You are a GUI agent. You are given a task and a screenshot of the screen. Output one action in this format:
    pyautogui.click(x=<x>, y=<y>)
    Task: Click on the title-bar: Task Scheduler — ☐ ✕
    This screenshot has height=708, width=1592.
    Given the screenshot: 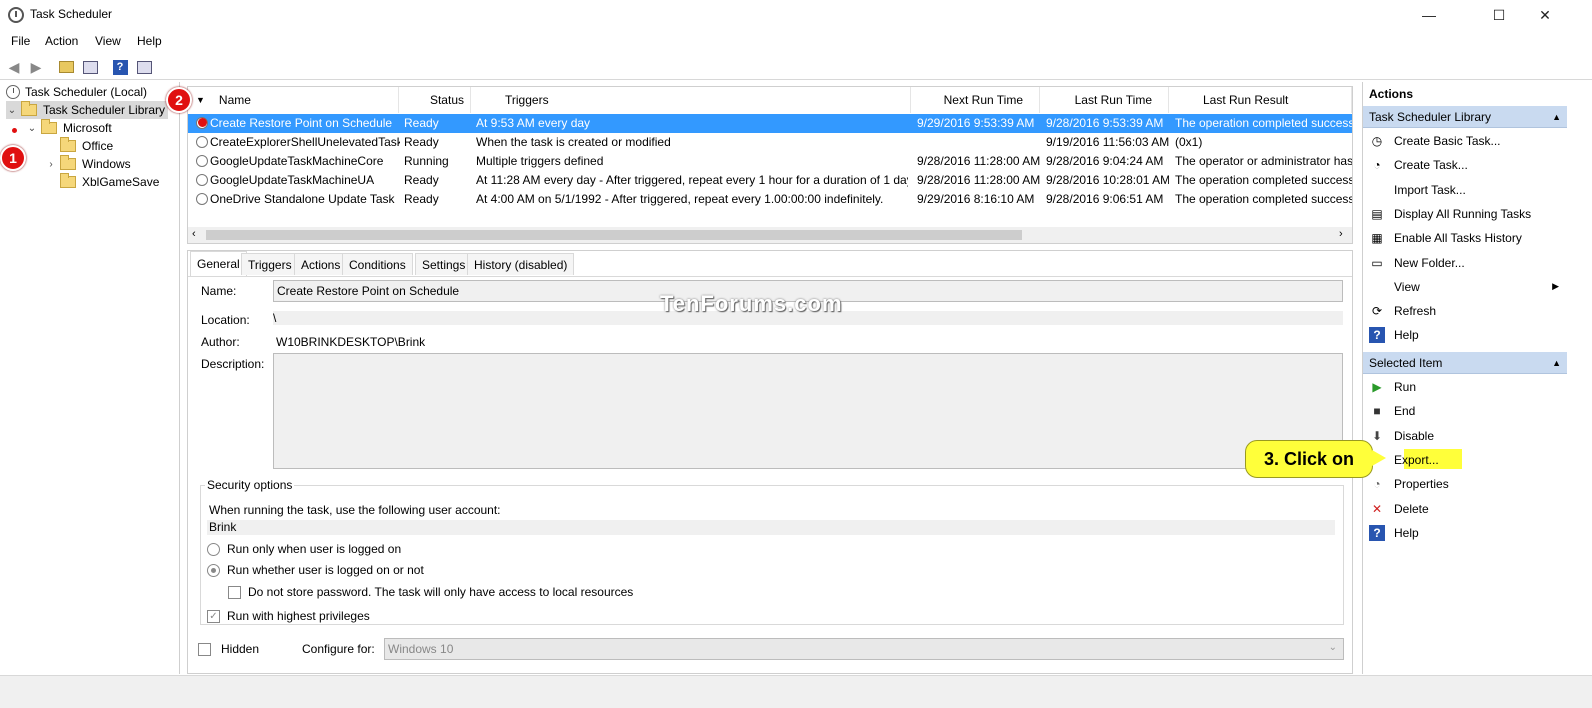 What is the action you would take?
    pyautogui.click(x=796, y=15)
    